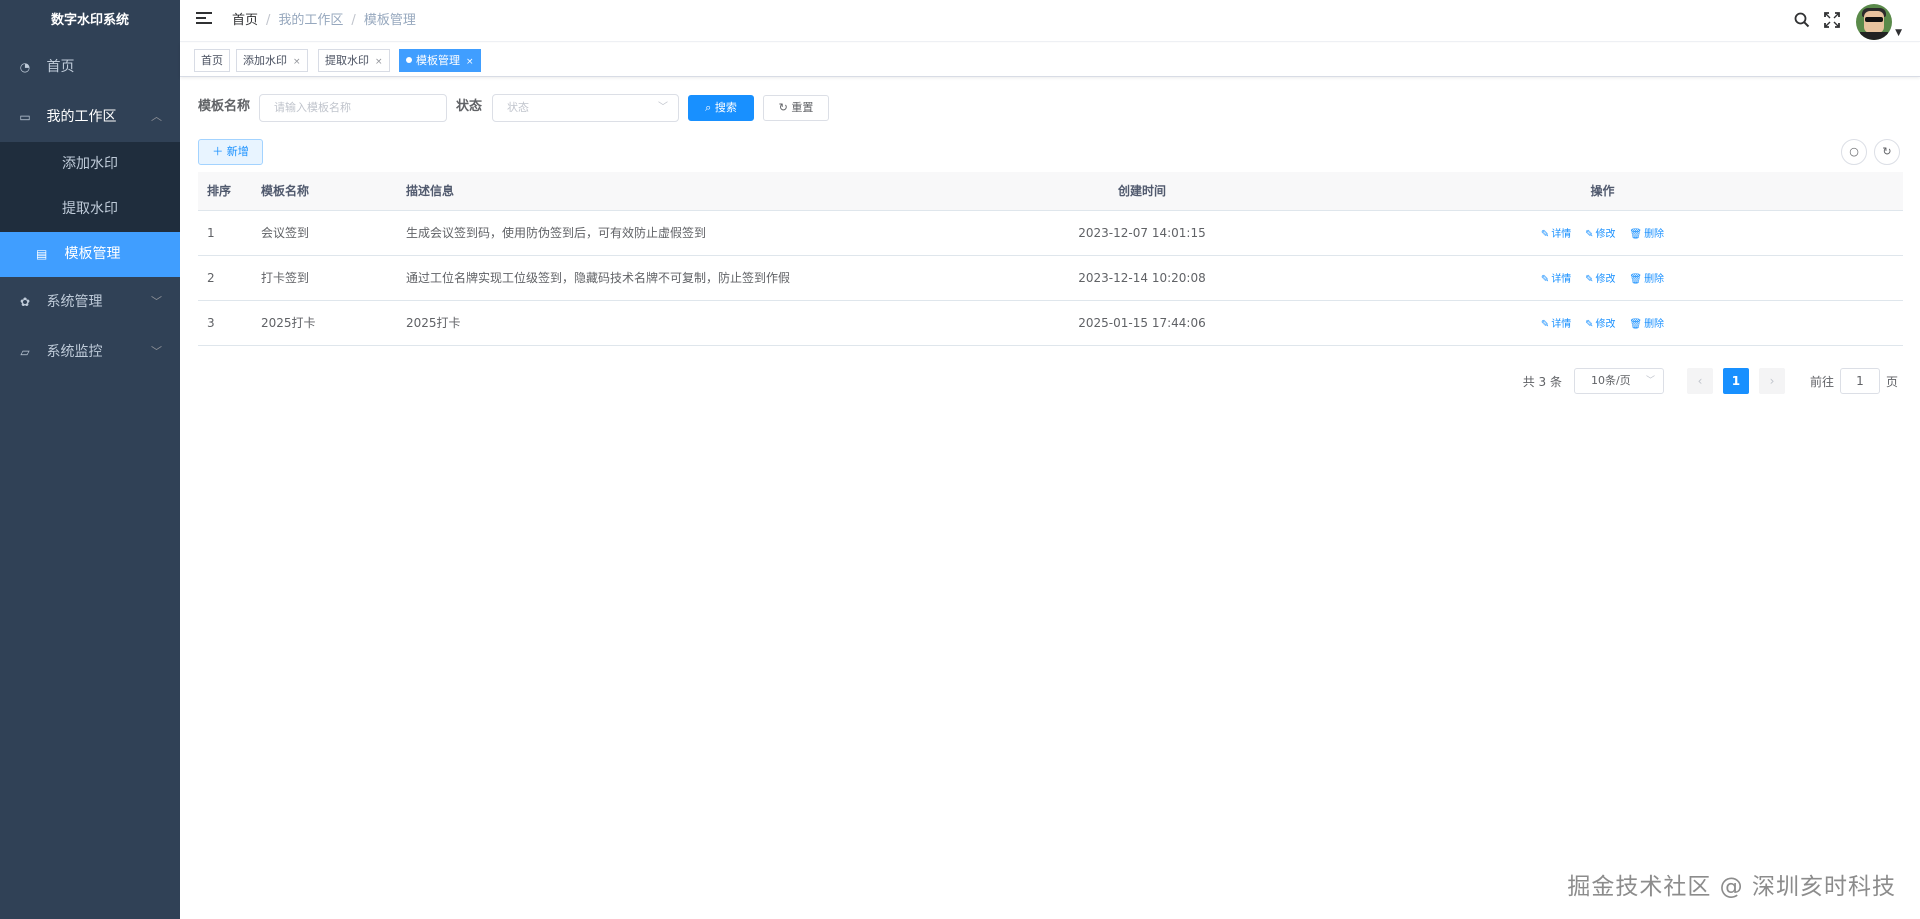  I want to click on tags-view: 首页 添加水印 × 提取水印 × 模板管理 ×, so click(1050, 60).